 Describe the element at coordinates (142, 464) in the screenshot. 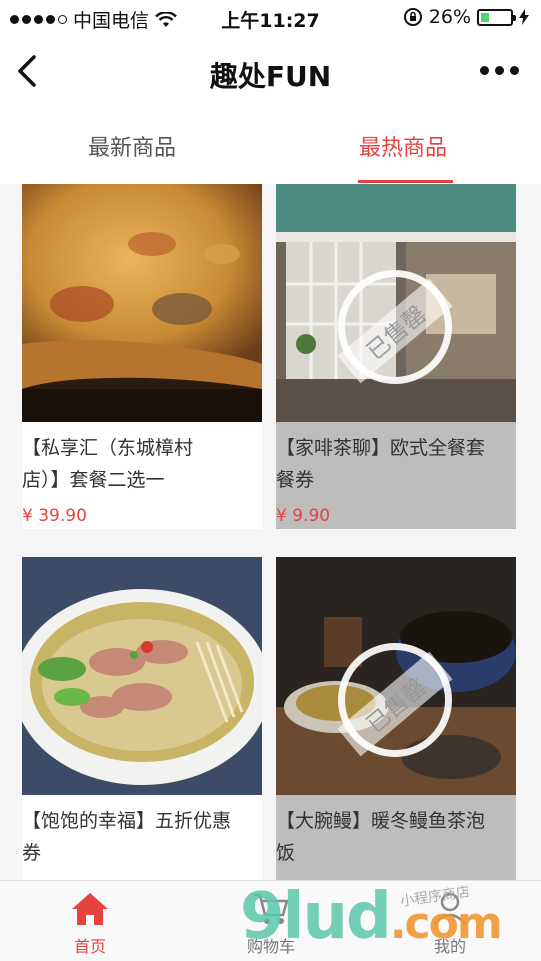

I see `product-name: 【私享汇（东城樟村 店）】套餐二选一` at that location.